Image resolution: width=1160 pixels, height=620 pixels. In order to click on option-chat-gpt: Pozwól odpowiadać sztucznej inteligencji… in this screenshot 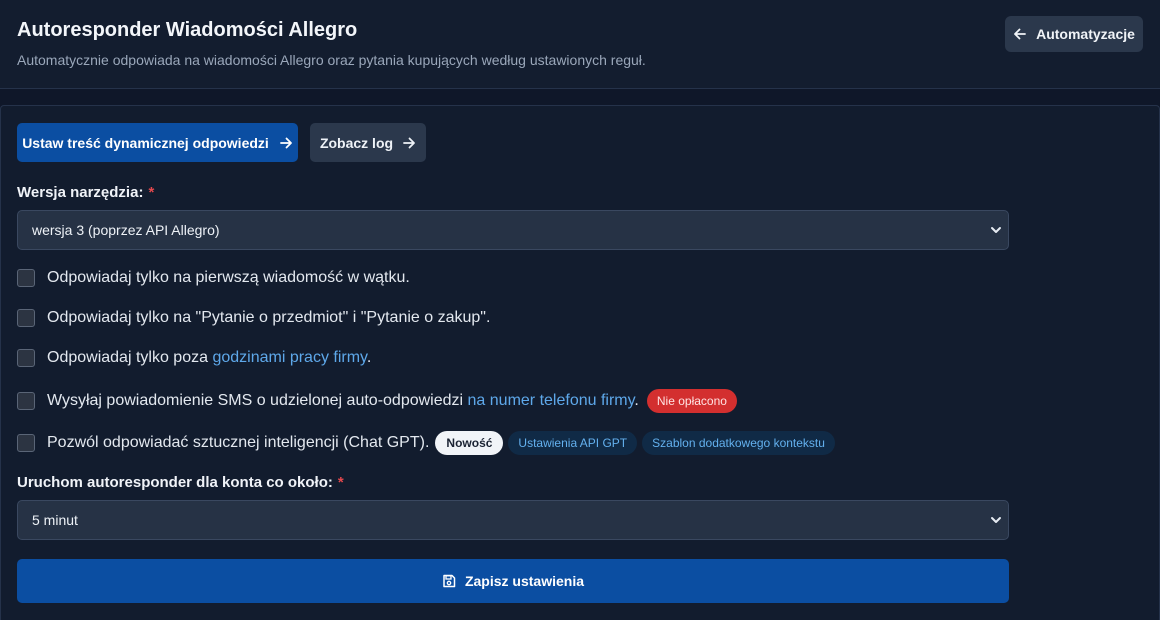, I will do `click(426, 443)`.